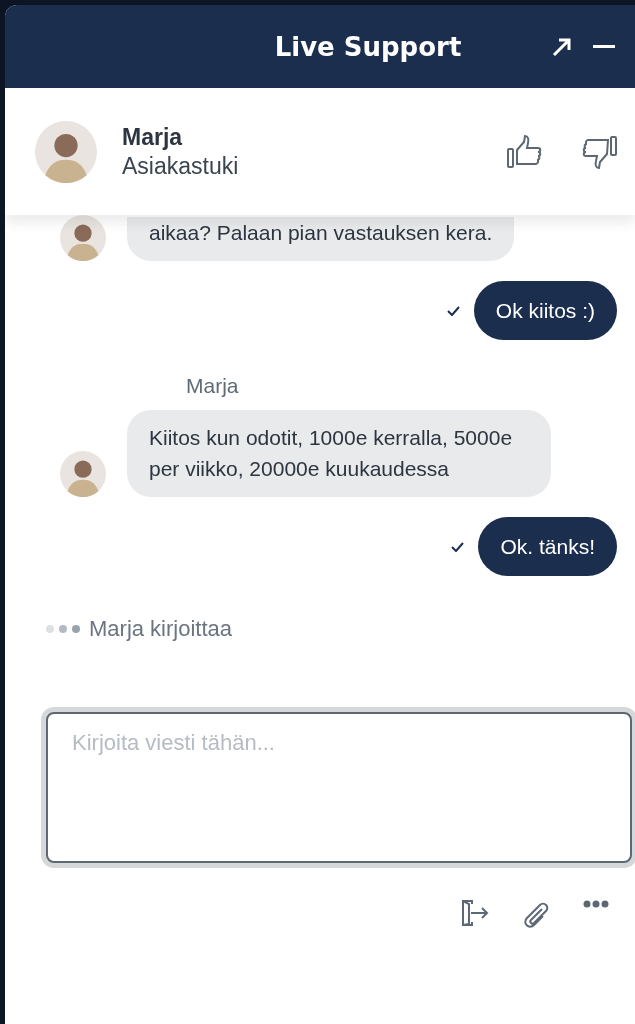 The image size is (635, 1024). I want to click on minimize-button, so click(604, 46).